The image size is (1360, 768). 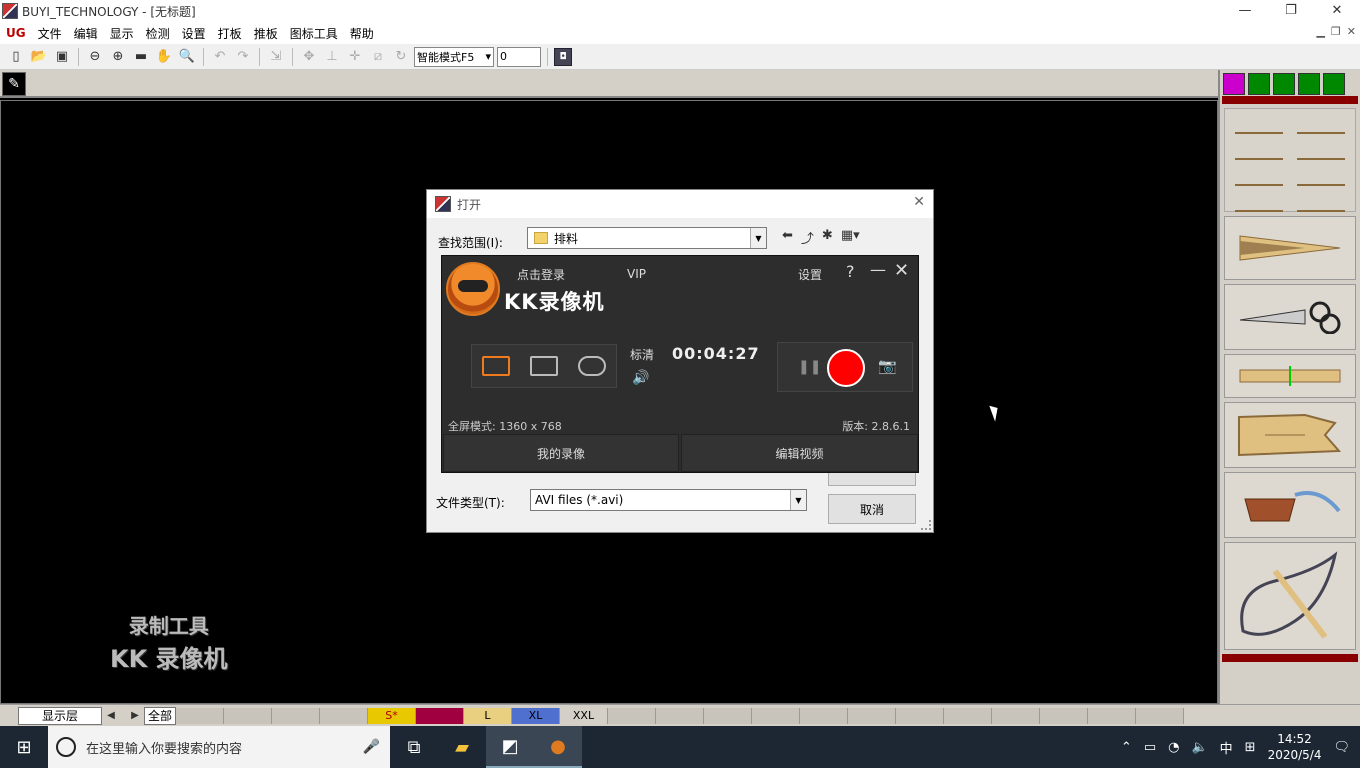 What do you see at coordinates (809, 367) in the screenshot?
I see `pause-icon: ❚❚` at bounding box center [809, 367].